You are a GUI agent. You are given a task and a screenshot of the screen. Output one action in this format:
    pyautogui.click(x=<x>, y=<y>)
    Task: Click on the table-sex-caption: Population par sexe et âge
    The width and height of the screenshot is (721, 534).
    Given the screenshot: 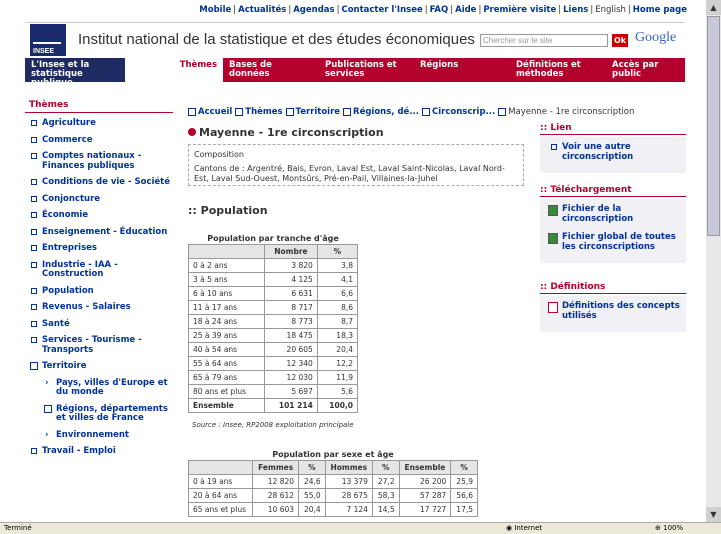 What is the action you would take?
    pyautogui.click(x=333, y=454)
    